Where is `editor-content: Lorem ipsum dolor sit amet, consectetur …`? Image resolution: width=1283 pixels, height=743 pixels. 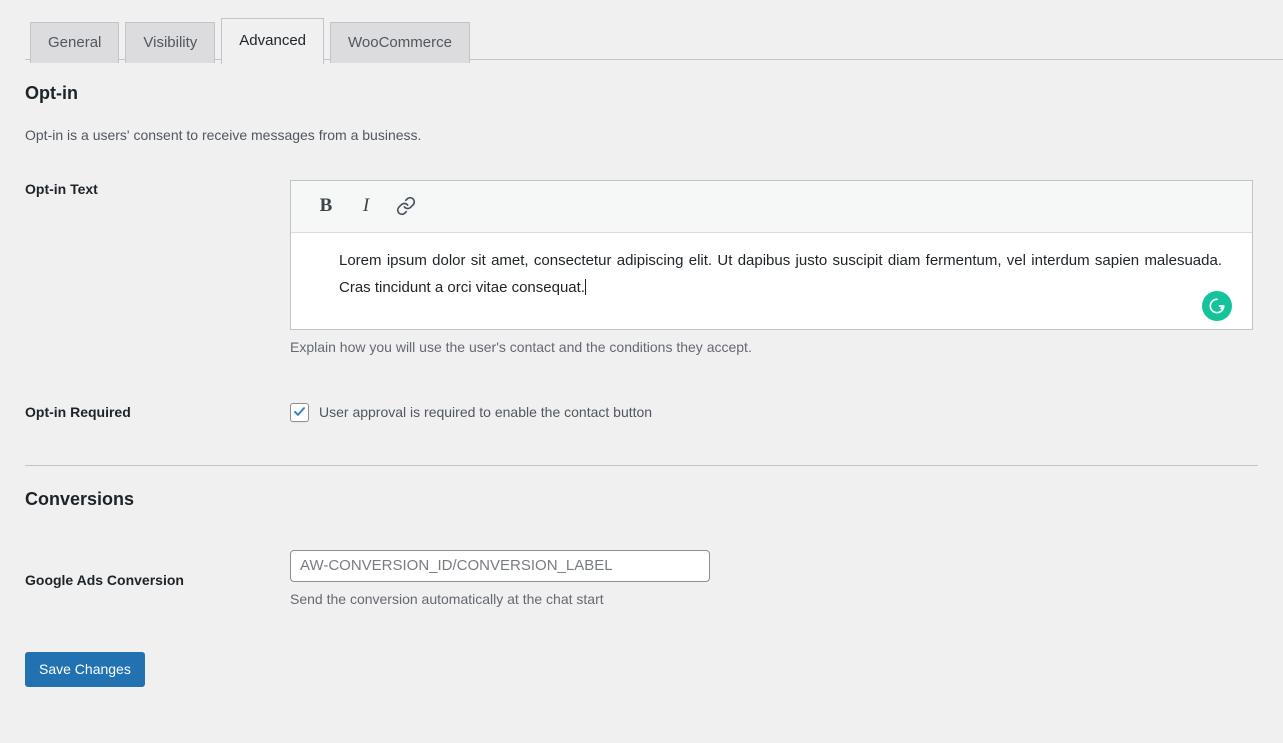 editor-content: Lorem ipsum dolor sit amet, consectetur … is located at coordinates (780, 274).